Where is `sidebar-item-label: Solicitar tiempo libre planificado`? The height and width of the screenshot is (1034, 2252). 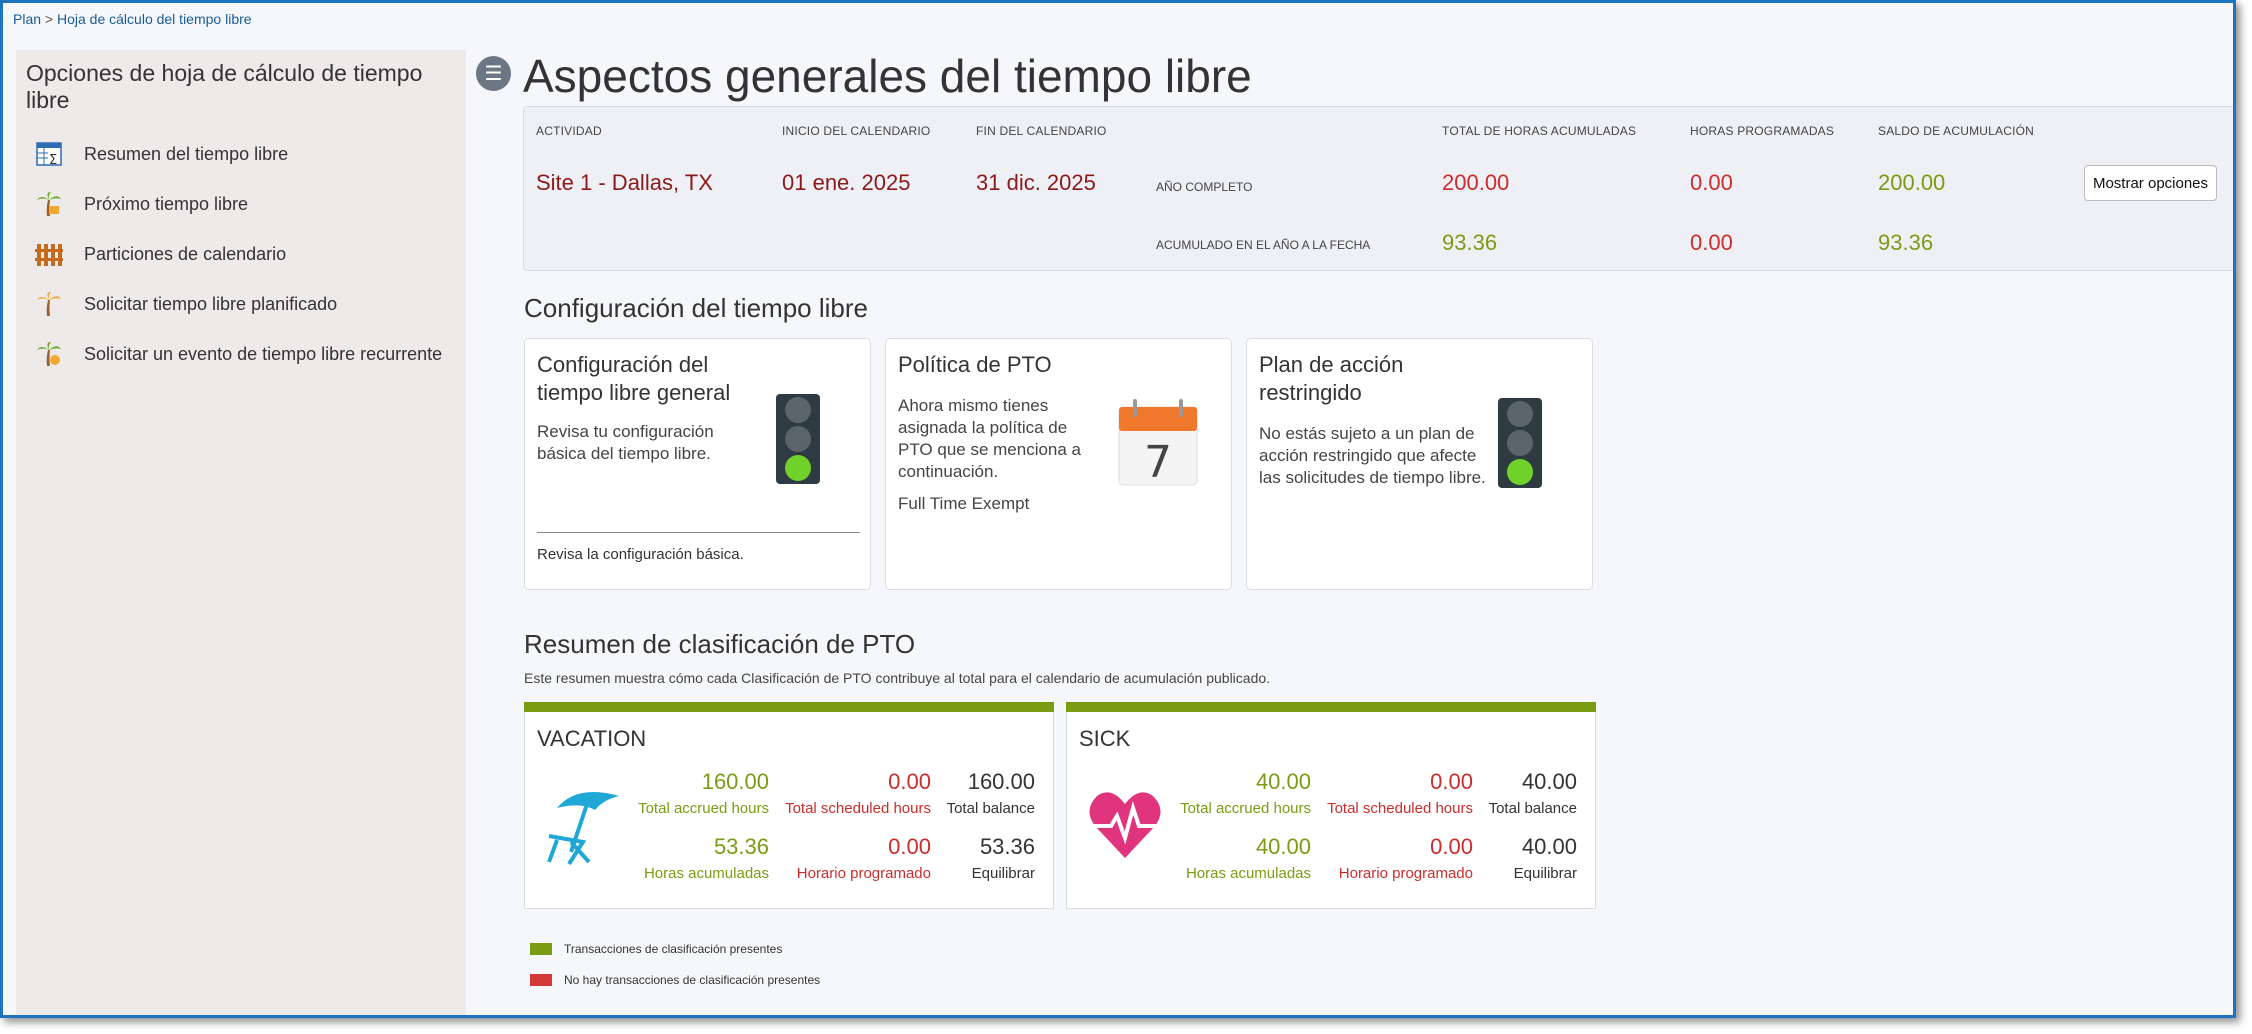
sidebar-item-label: Solicitar tiempo libre planificado is located at coordinates (211, 303).